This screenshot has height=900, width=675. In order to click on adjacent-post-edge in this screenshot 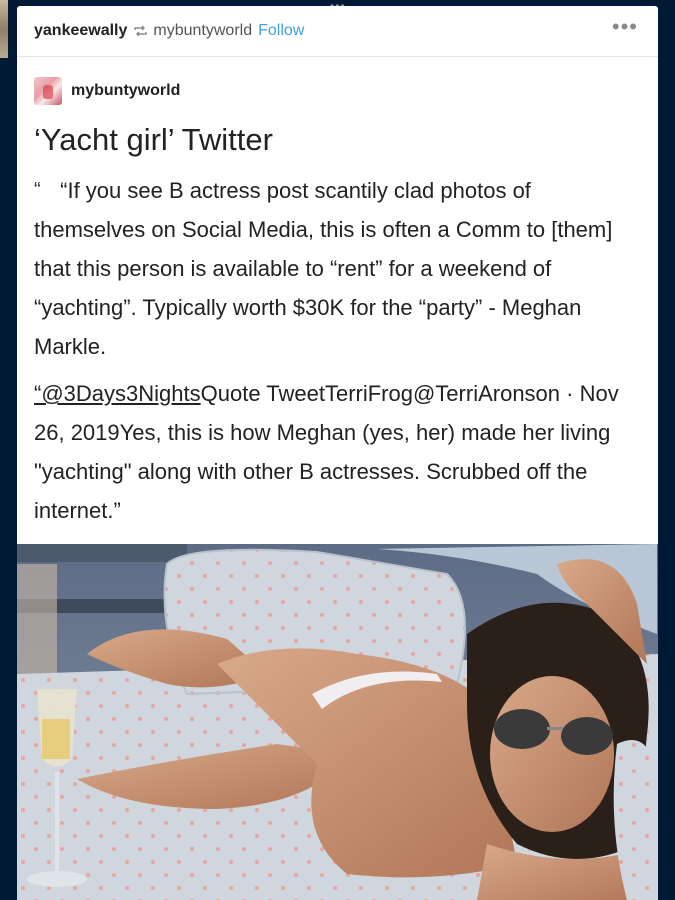, I will do `click(4, 29)`.